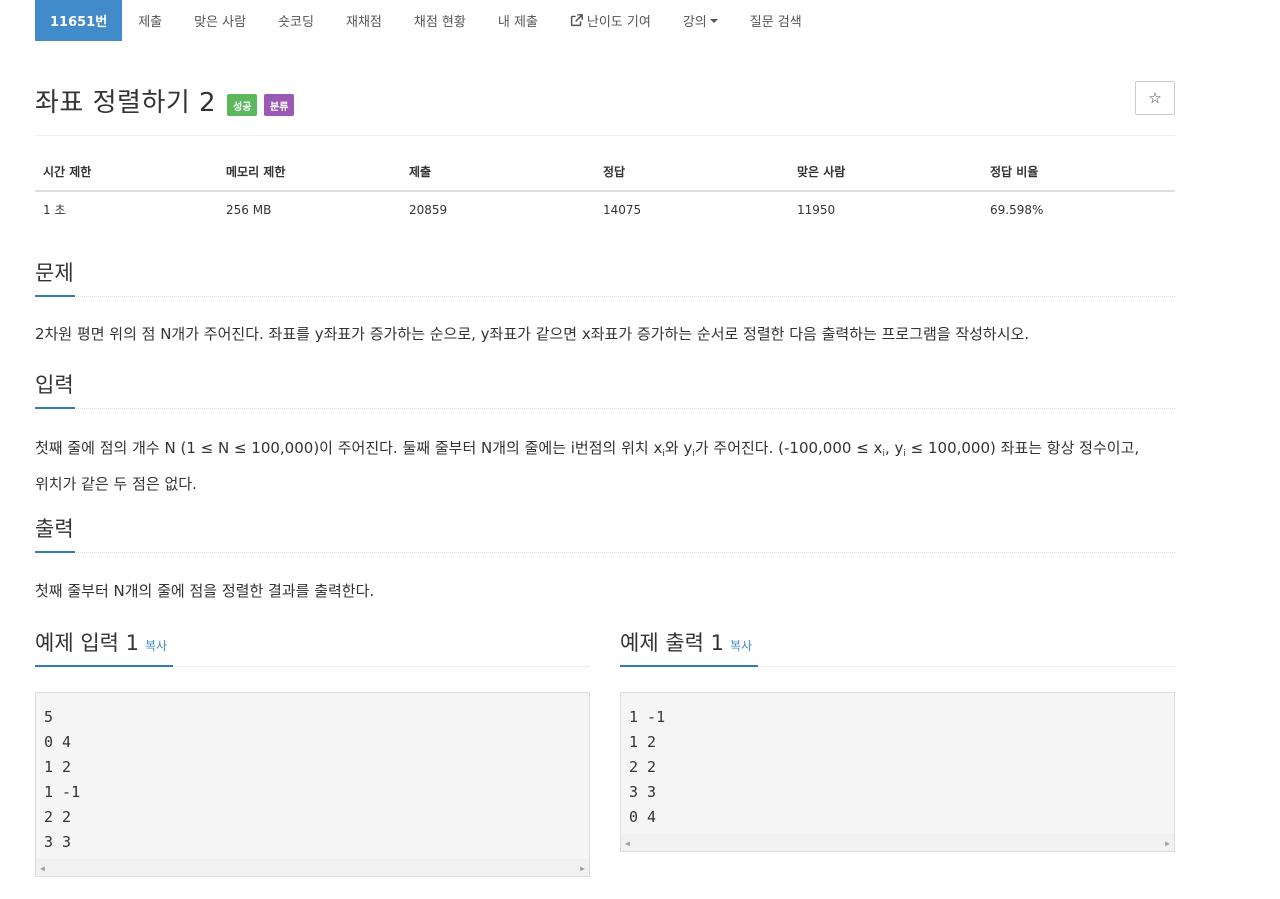  Describe the element at coordinates (126, 172) in the screenshot. I see `col-time-limit: 시간 제한` at that location.